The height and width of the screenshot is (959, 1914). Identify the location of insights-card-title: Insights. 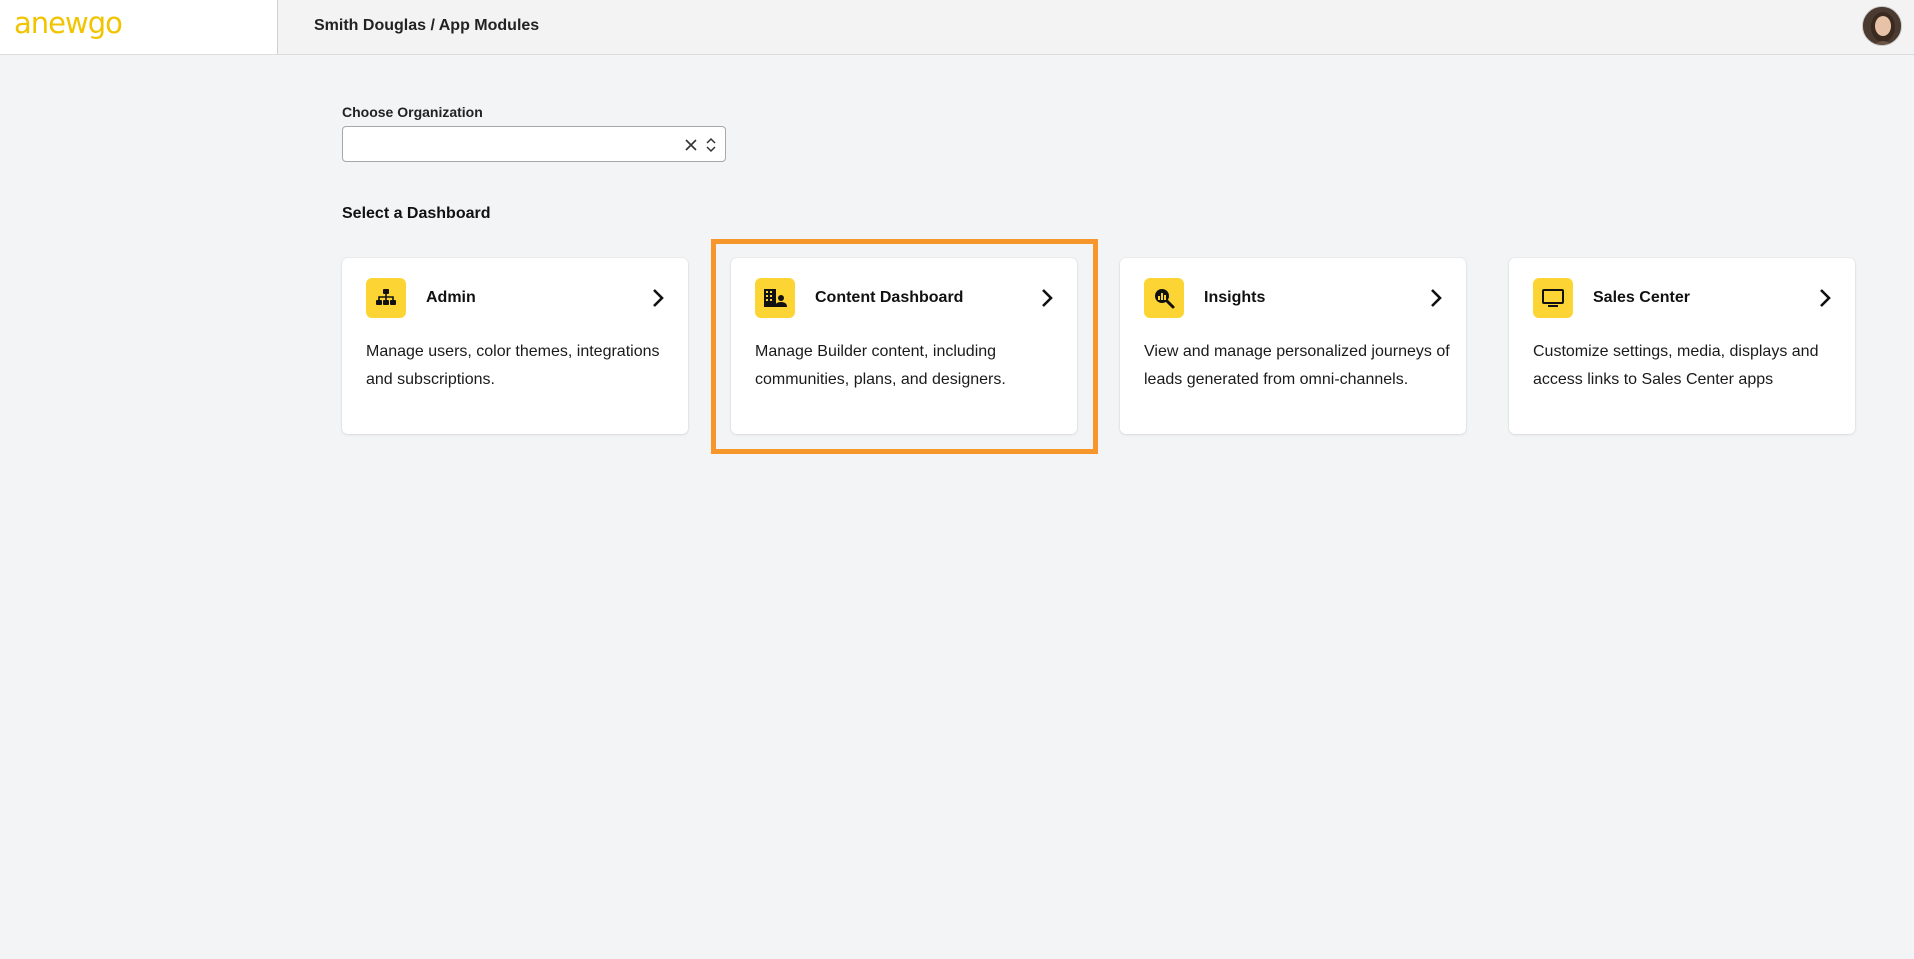
(1235, 297).